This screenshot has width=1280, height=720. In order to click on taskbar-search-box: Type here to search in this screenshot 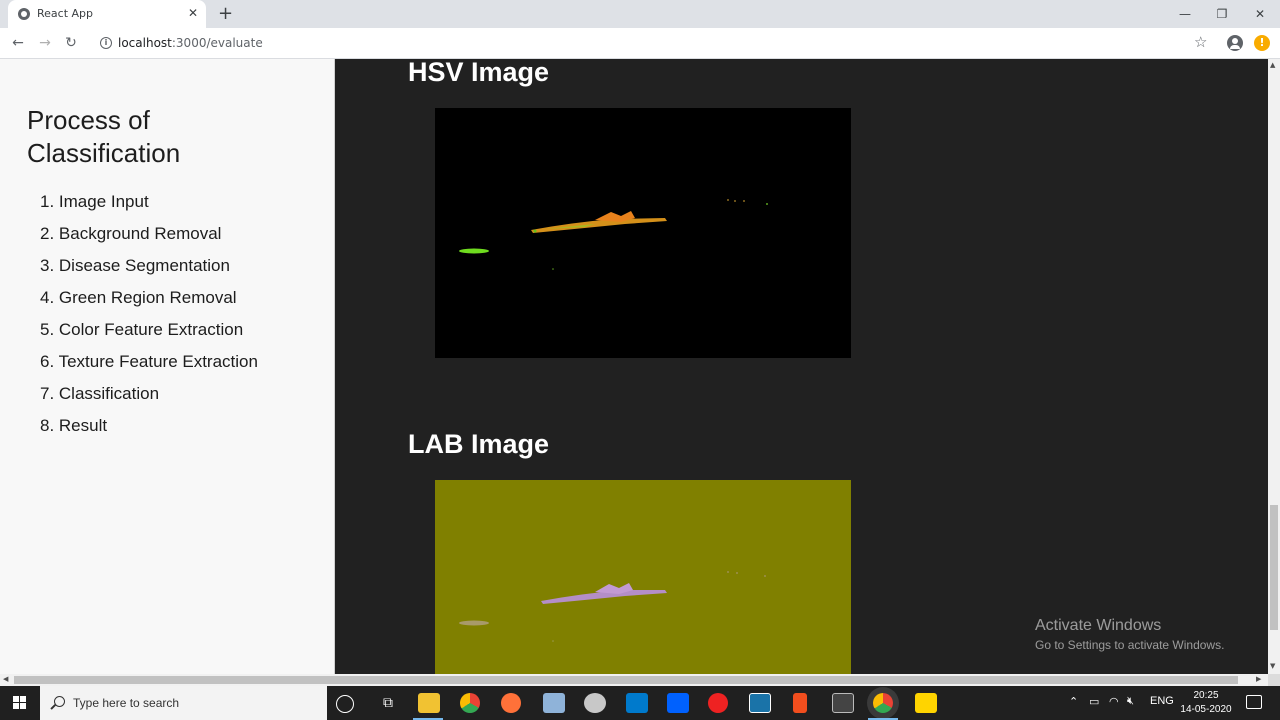, I will do `click(183, 703)`.